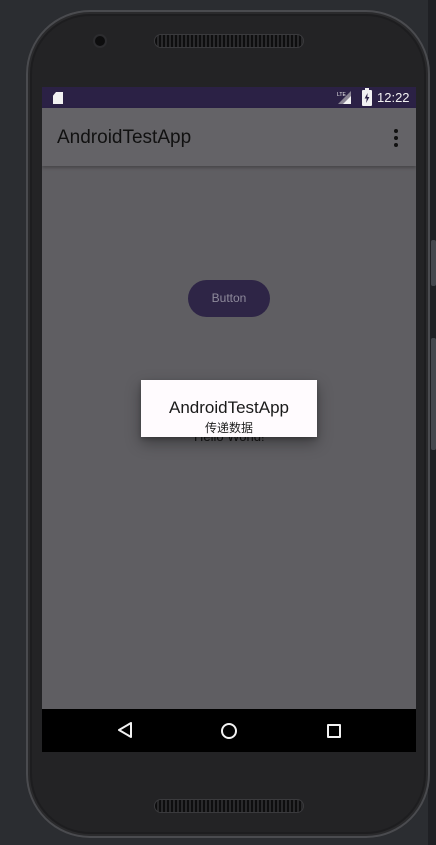 This screenshot has height=845, width=436. I want to click on top-speaker-grille, so click(229, 41).